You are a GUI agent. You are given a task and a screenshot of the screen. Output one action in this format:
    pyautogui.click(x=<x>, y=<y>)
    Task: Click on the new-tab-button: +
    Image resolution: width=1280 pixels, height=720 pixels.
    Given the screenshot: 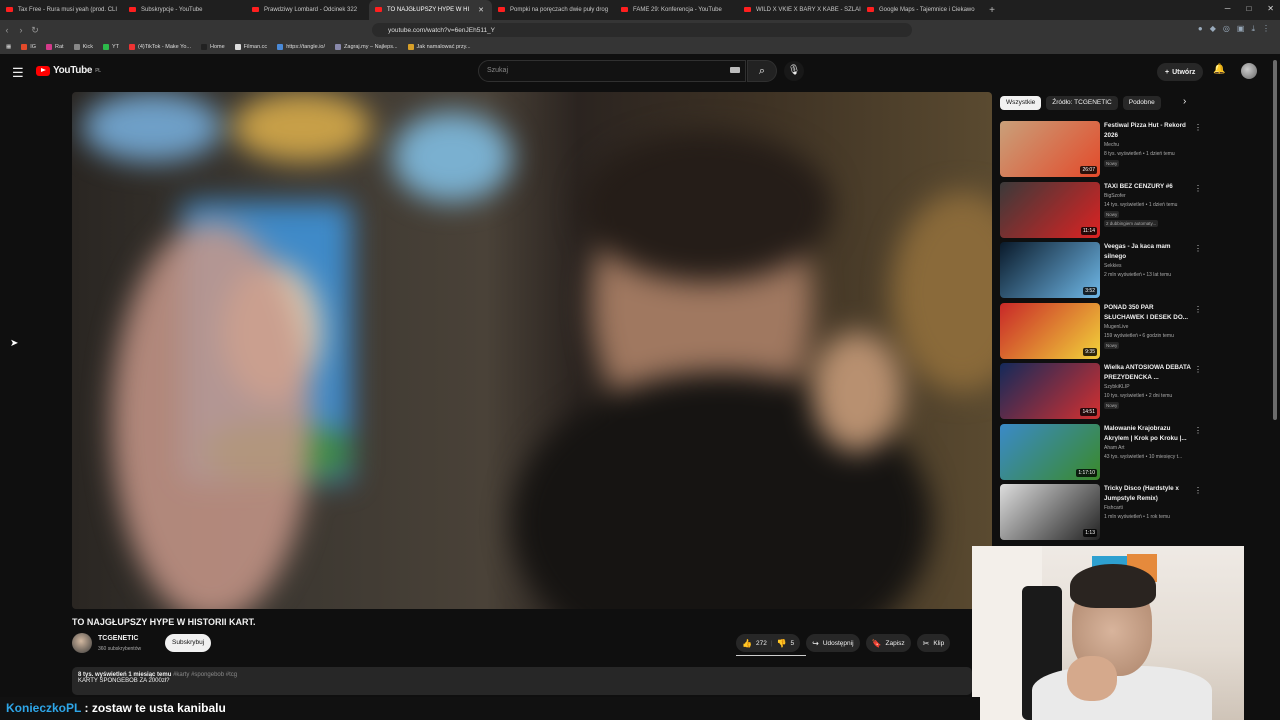 What is the action you would take?
    pyautogui.click(x=992, y=10)
    